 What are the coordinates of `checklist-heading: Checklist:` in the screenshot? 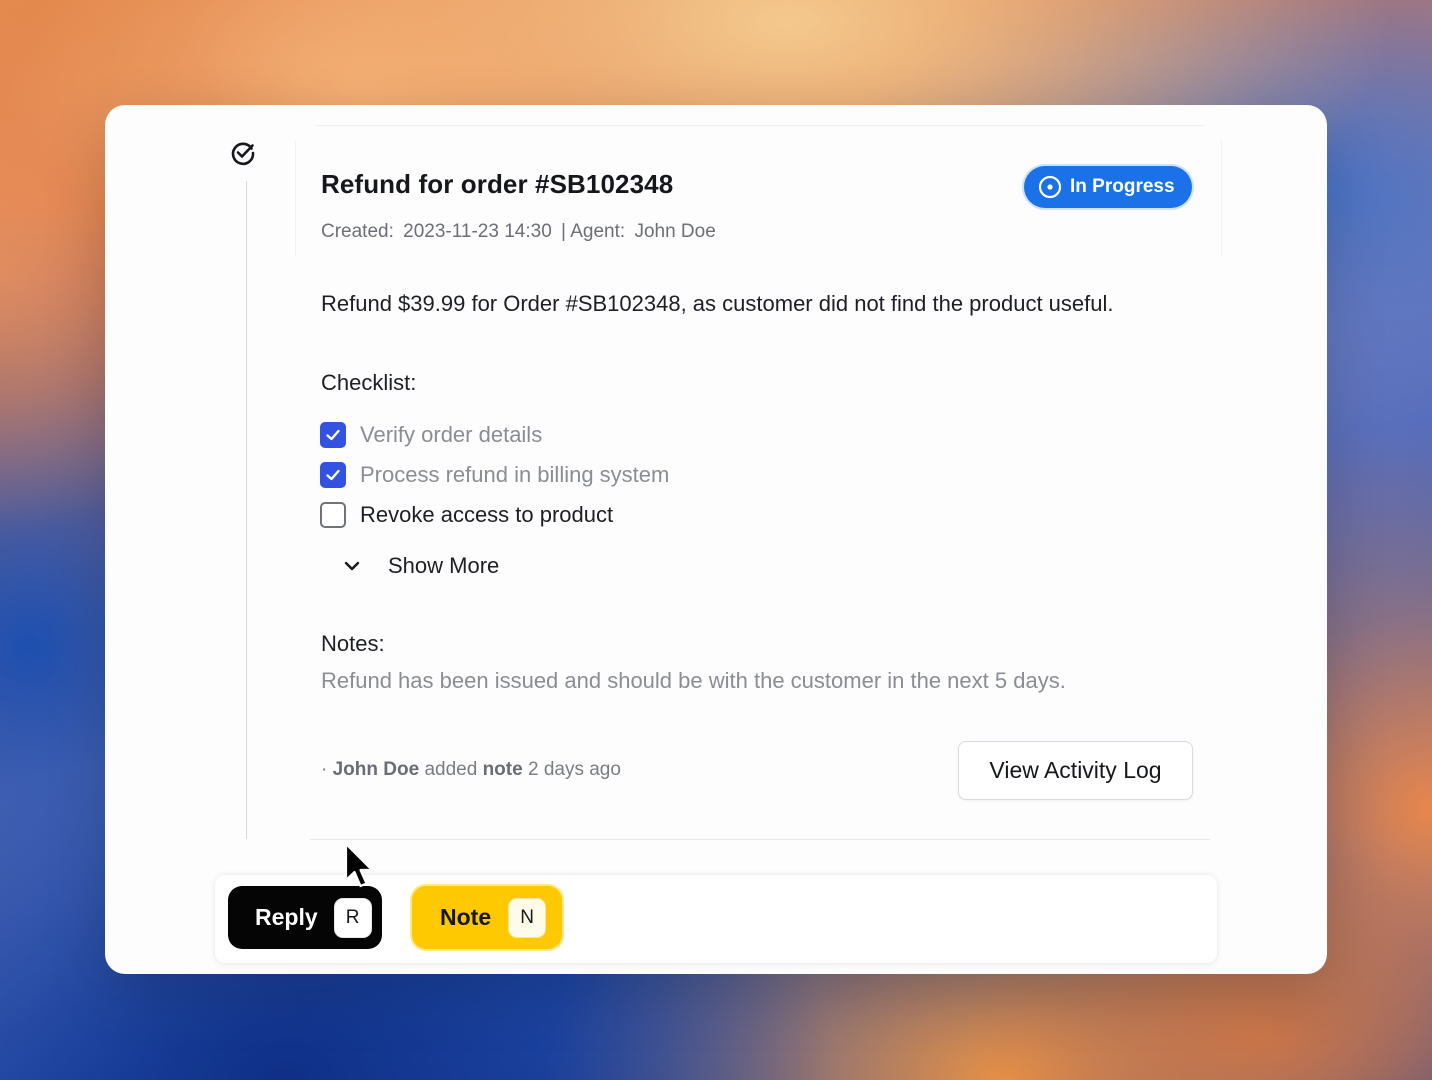 It's located at (369, 382).